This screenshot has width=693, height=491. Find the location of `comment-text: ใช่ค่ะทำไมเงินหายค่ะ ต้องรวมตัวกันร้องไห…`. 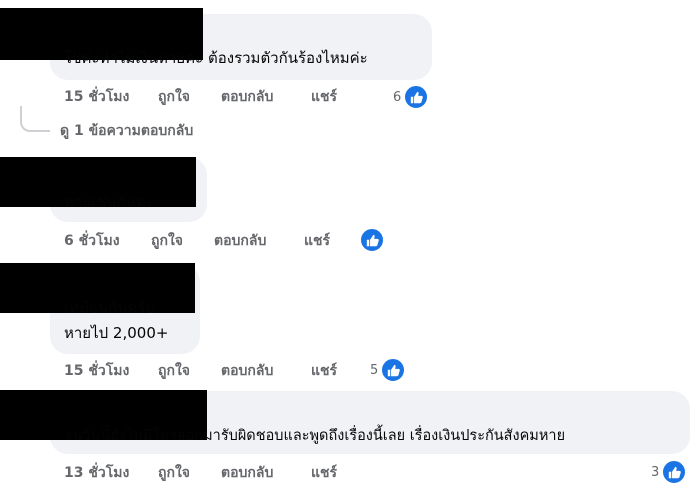

comment-text: ใช่ค่ะทำไมเงินหายค่ะ ต้องรวมตัวกันร้องไห… is located at coordinates (216, 58).